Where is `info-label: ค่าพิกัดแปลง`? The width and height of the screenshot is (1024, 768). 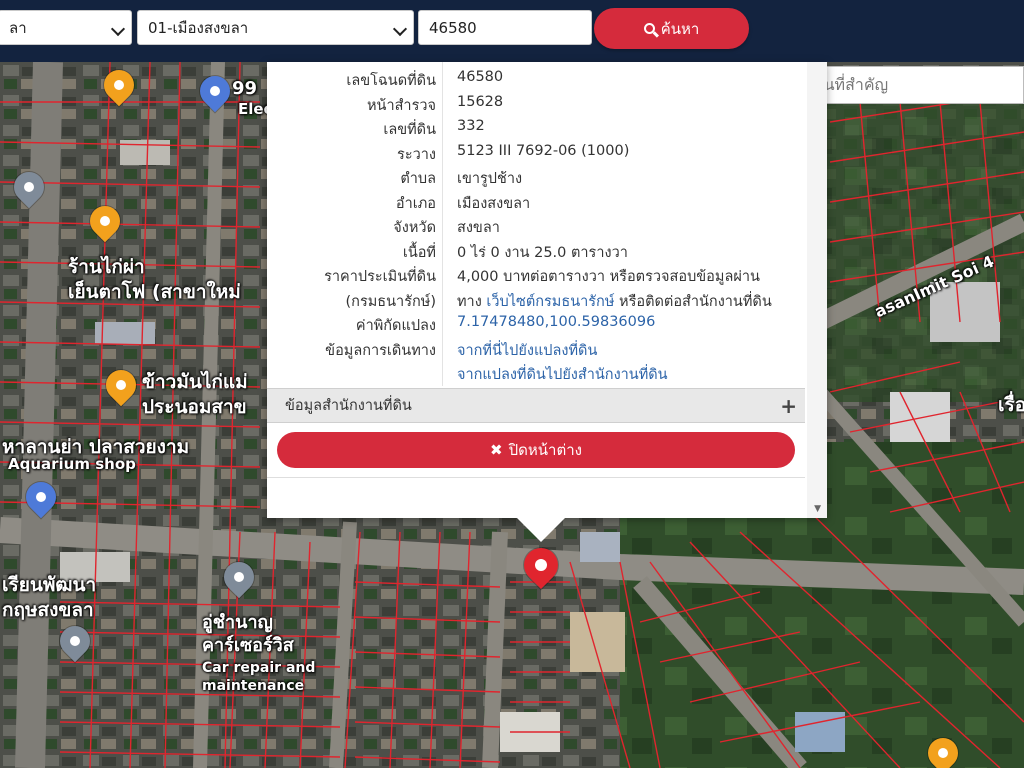 info-label: ค่าพิกัดแปลง is located at coordinates (395, 326).